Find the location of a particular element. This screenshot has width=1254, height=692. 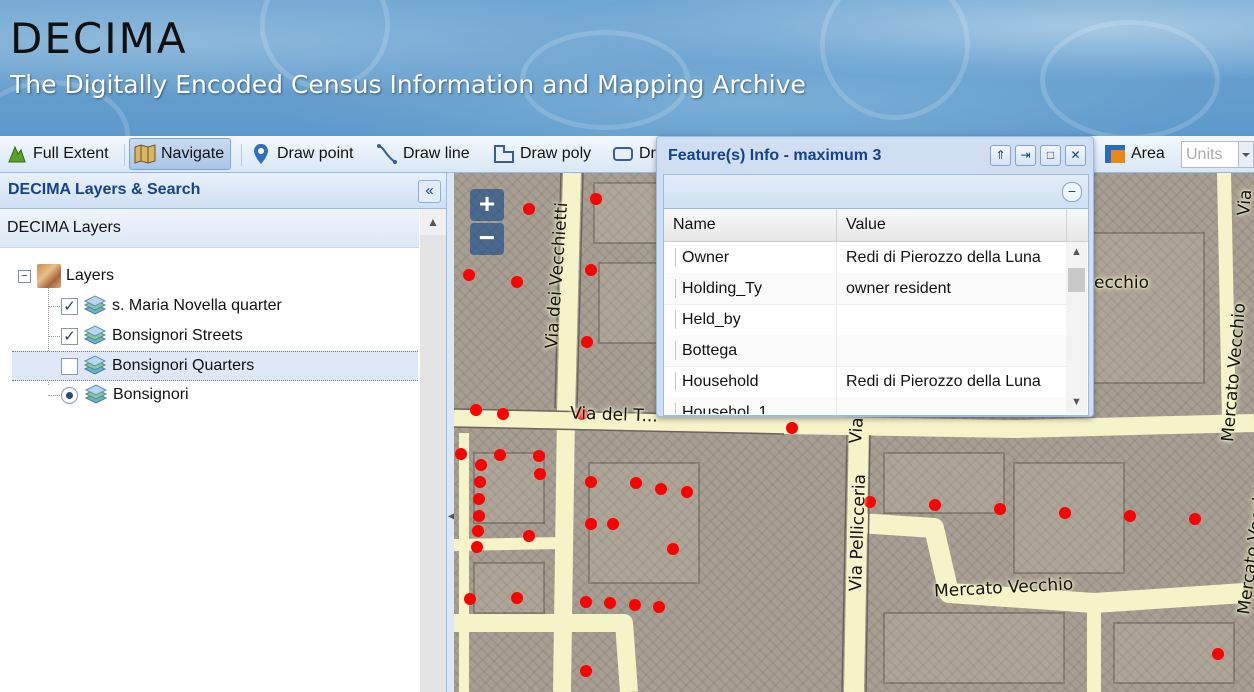

draw-shape-button: Dr is located at coordinates (634, 154).